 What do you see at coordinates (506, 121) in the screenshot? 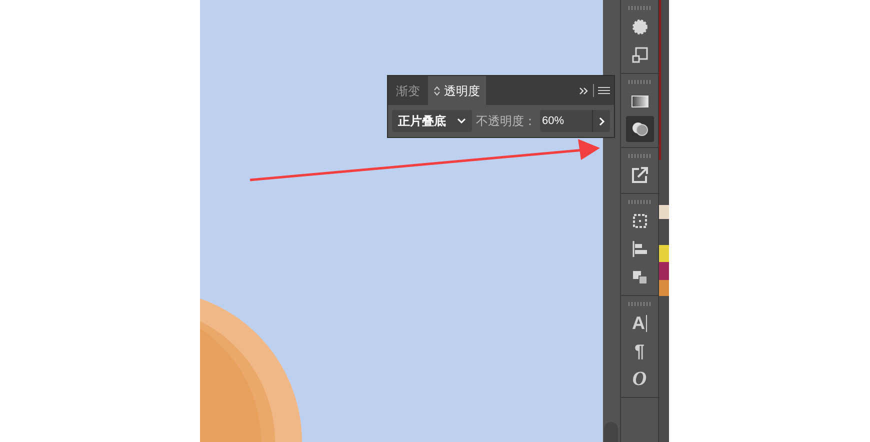
I see `opacity-label: 不透明度：` at bounding box center [506, 121].